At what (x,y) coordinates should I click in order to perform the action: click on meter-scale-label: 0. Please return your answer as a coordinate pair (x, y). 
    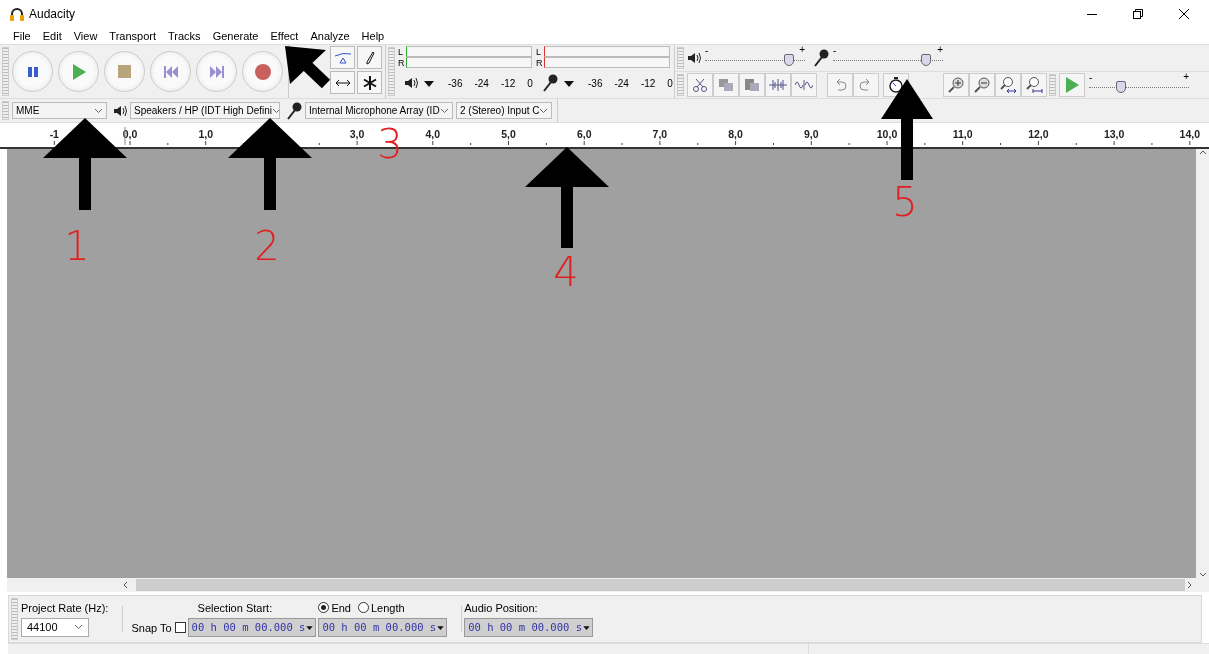
    Looking at the image, I should click on (670, 83).